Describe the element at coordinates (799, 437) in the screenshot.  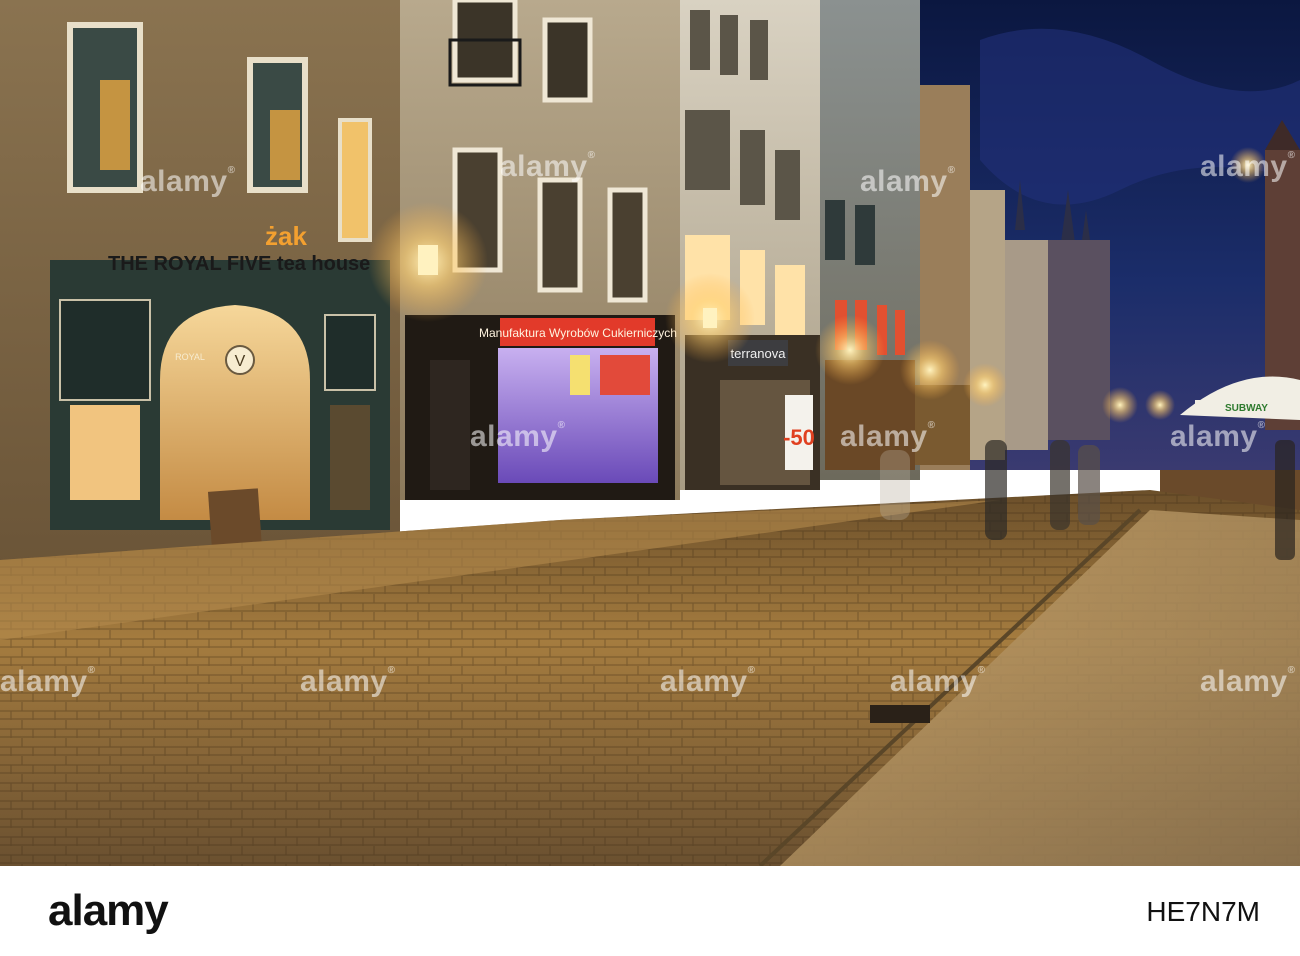
I see `sale-sign: -50` at that location.